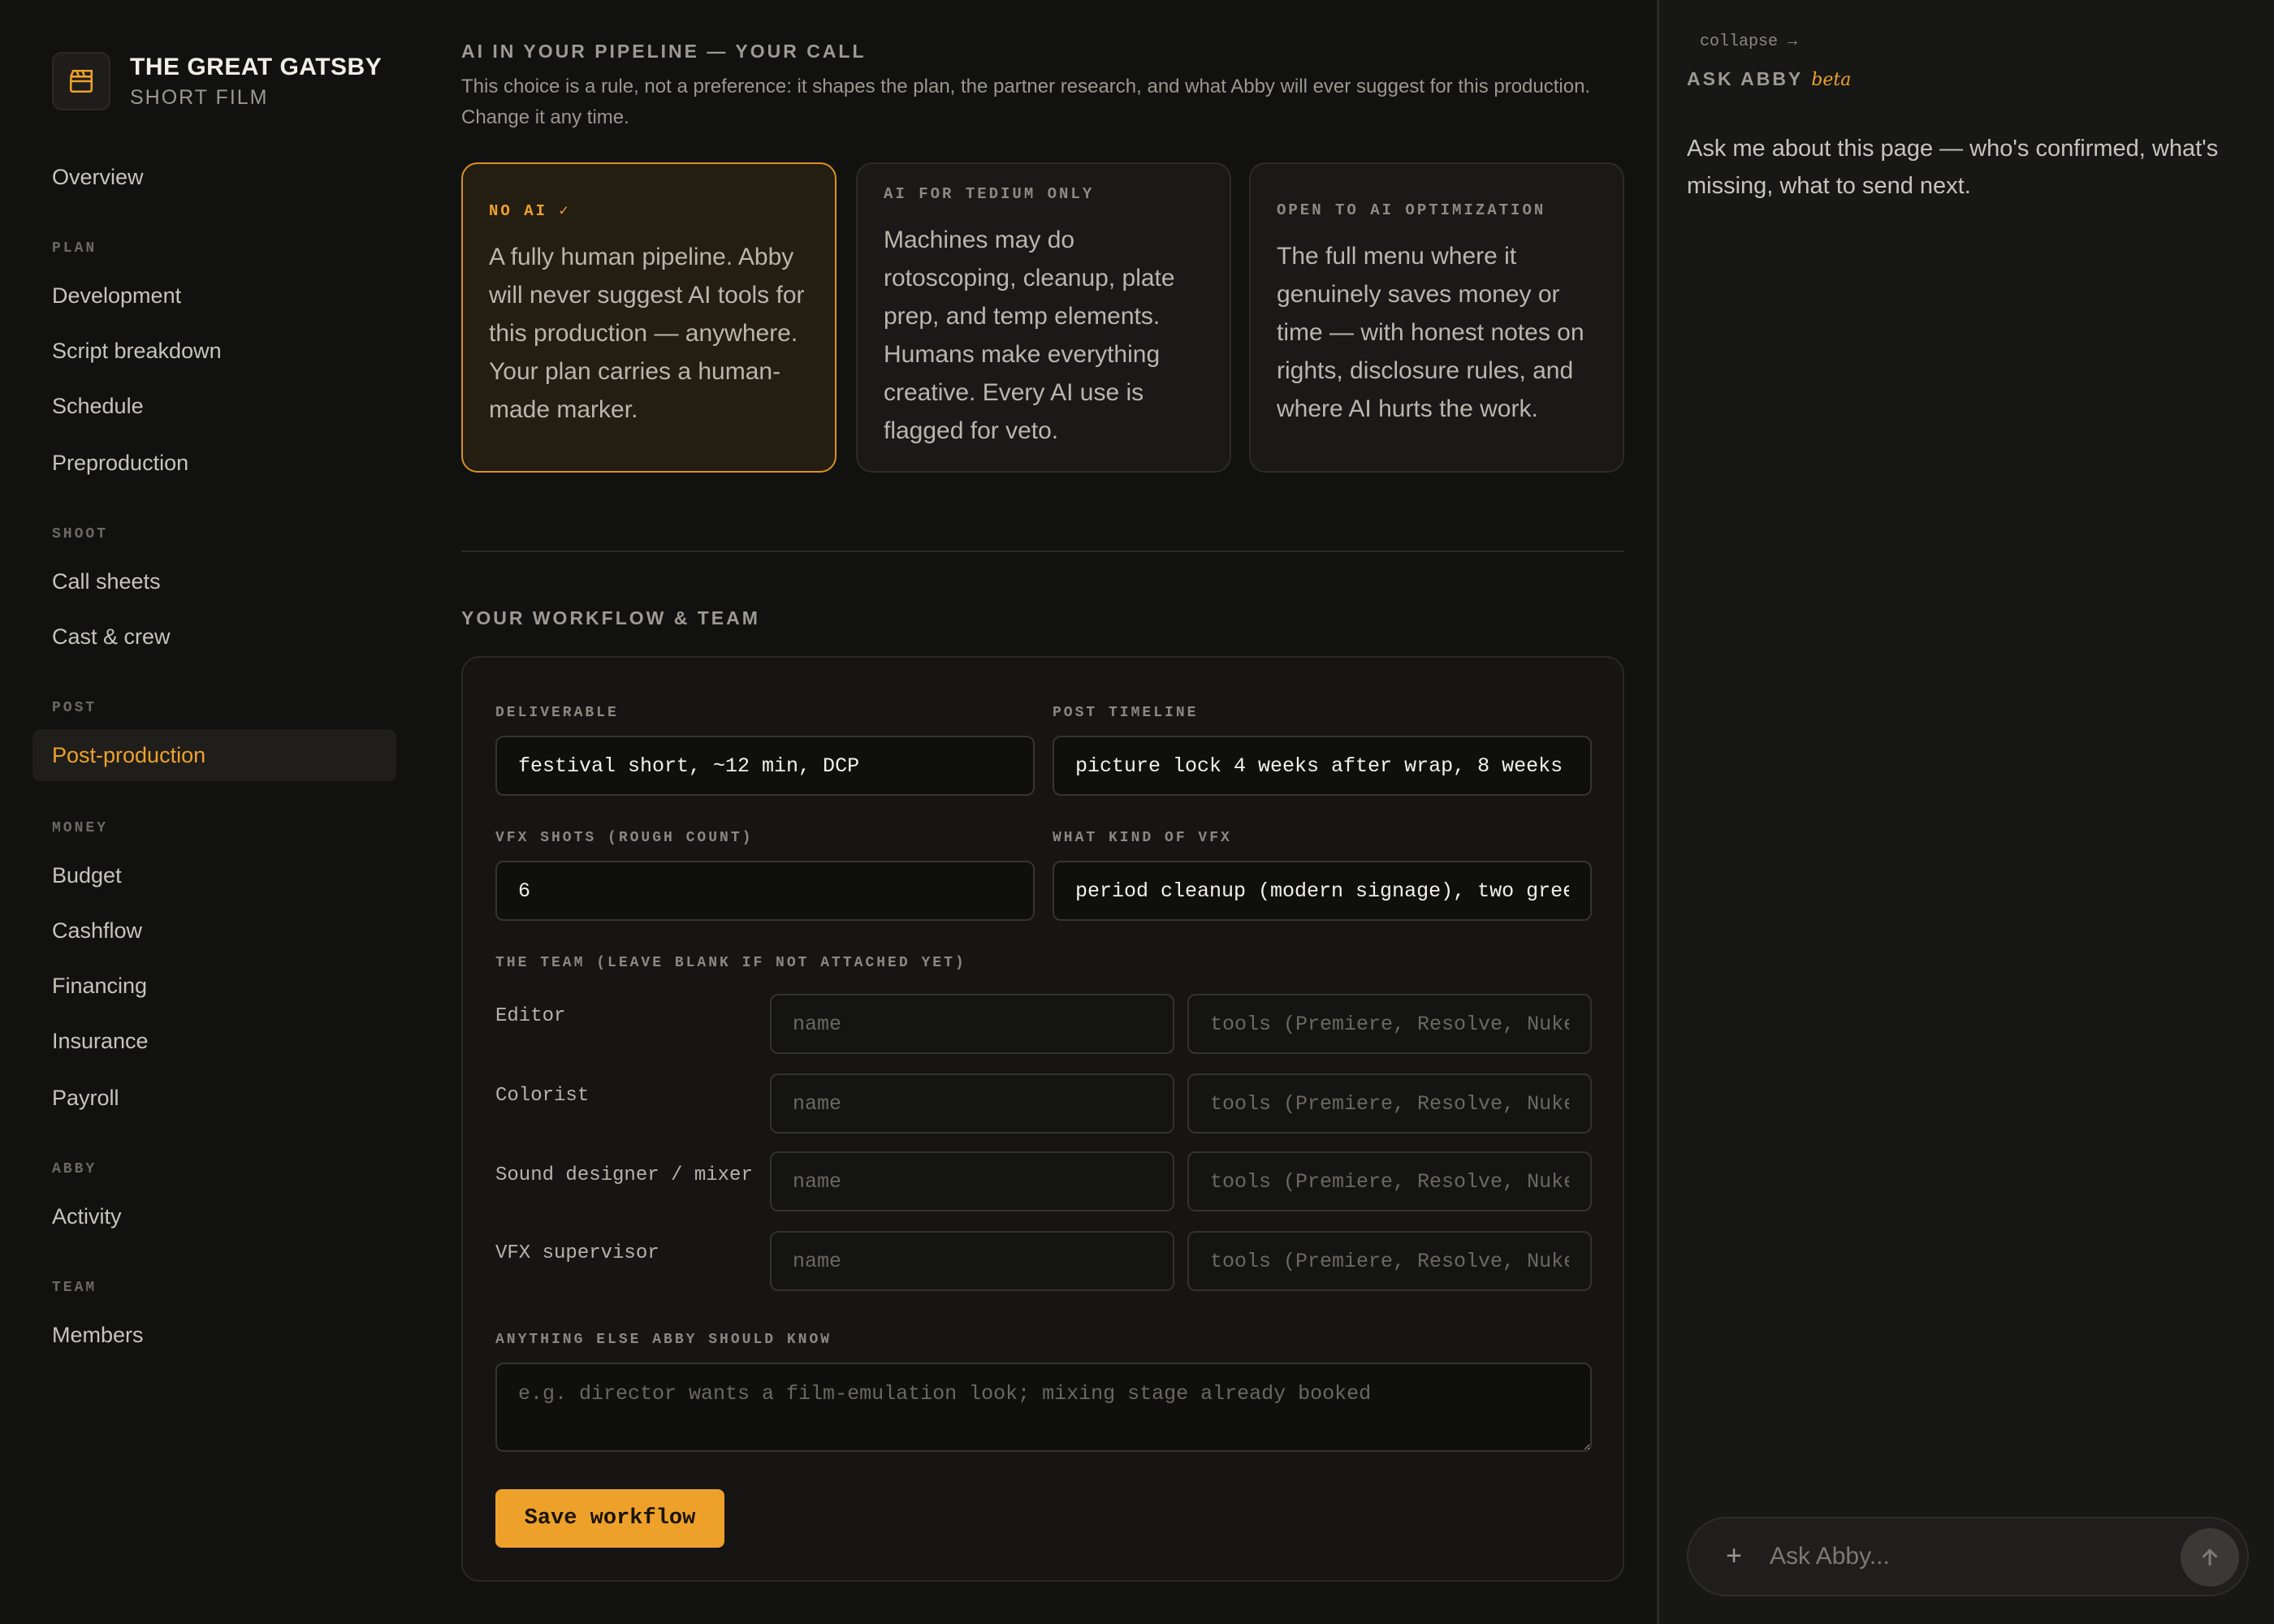 Image resolution: width=2274 pixels, height=1624 pixels. What do you see at coordinates (74, 249) in the screenshot?
I see `nav-section-plan: PLAN` at bounding box center [74, 249].